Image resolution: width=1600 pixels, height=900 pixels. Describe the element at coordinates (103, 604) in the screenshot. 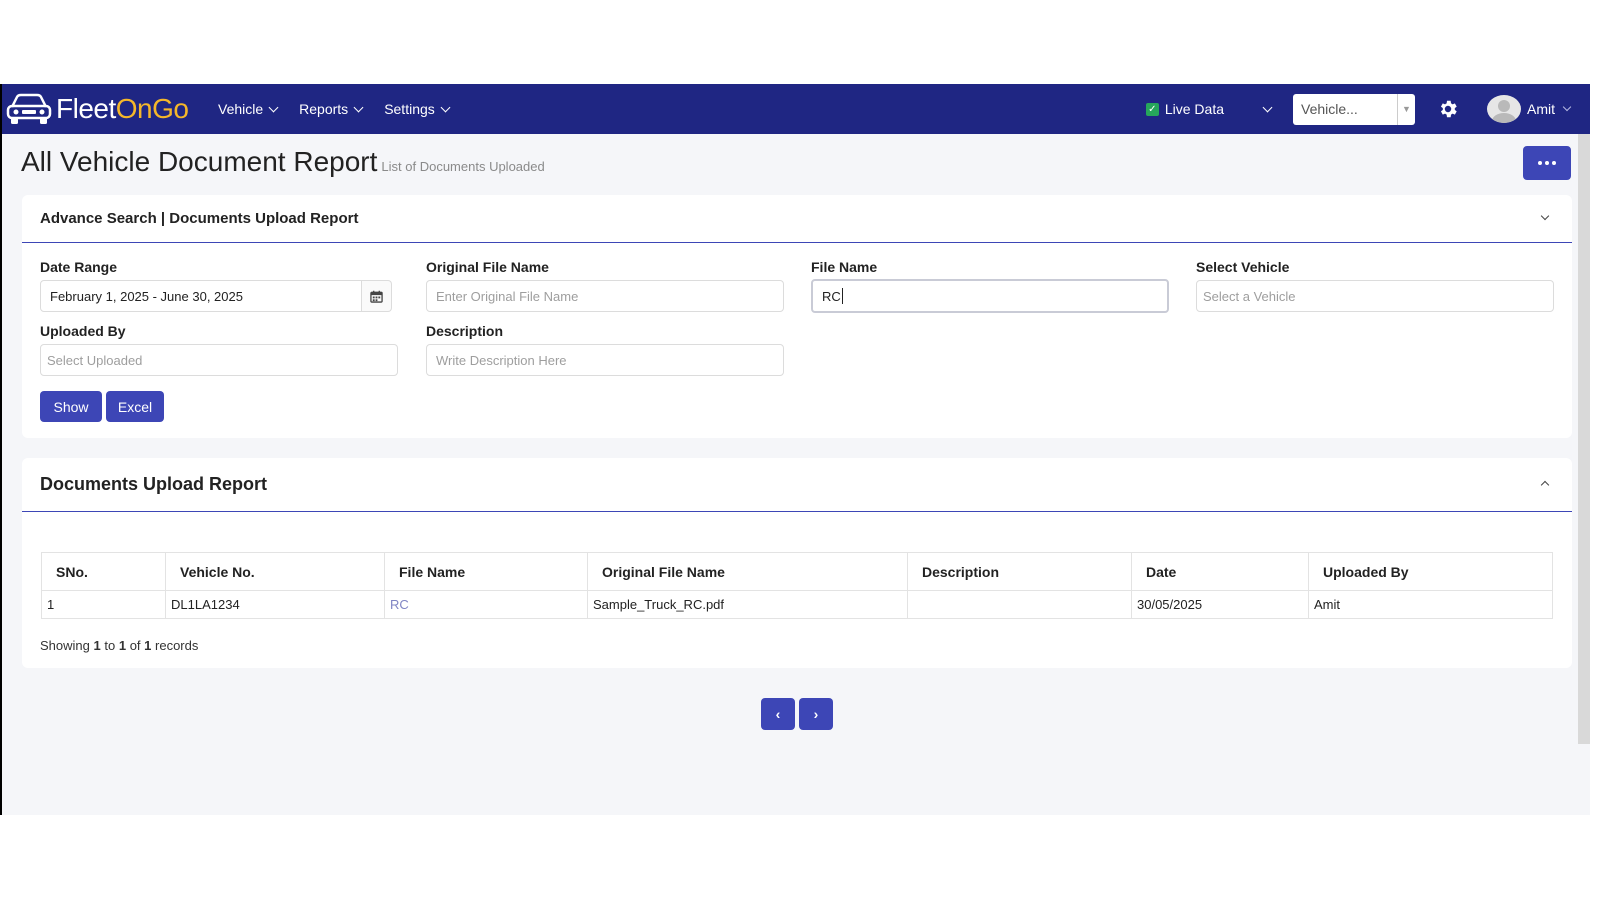

I see `cell-sno: 1` at that location.